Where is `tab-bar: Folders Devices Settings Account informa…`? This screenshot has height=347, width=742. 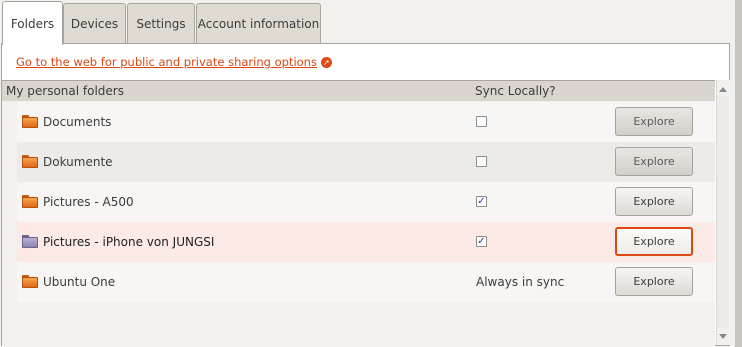
tab-bar: Folders Devices Settings Account informa… is located at coordinates (371, 22).